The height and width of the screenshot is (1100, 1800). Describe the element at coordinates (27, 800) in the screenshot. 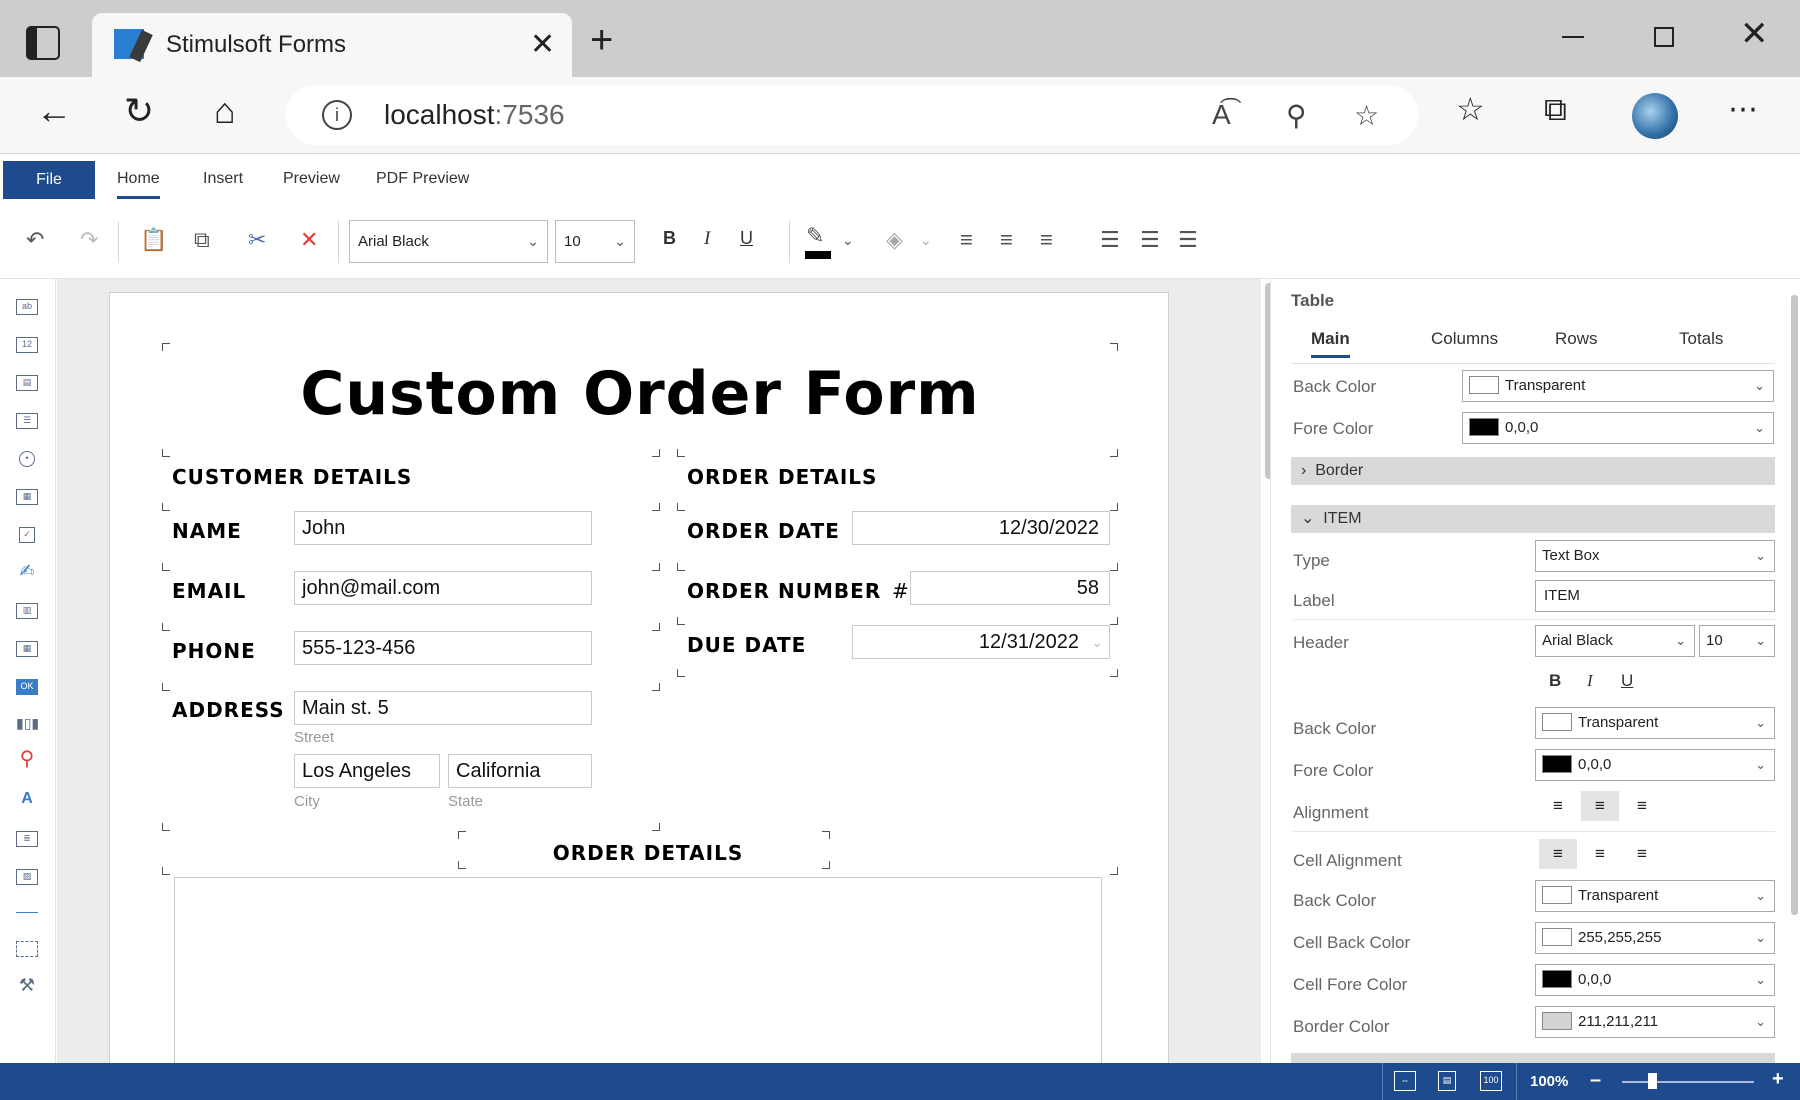

I see `text-component-icon: A` at that location.